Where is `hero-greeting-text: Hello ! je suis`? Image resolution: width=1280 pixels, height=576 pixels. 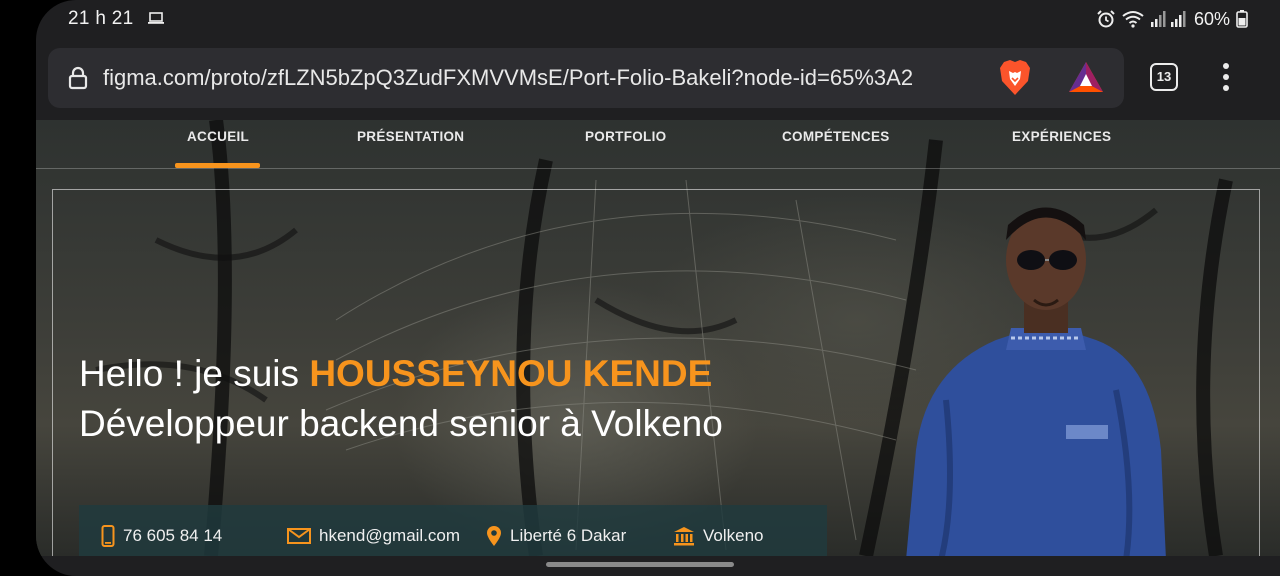 hero-greeting-text: Hello ! je suis is located at coordinates (194, 373).